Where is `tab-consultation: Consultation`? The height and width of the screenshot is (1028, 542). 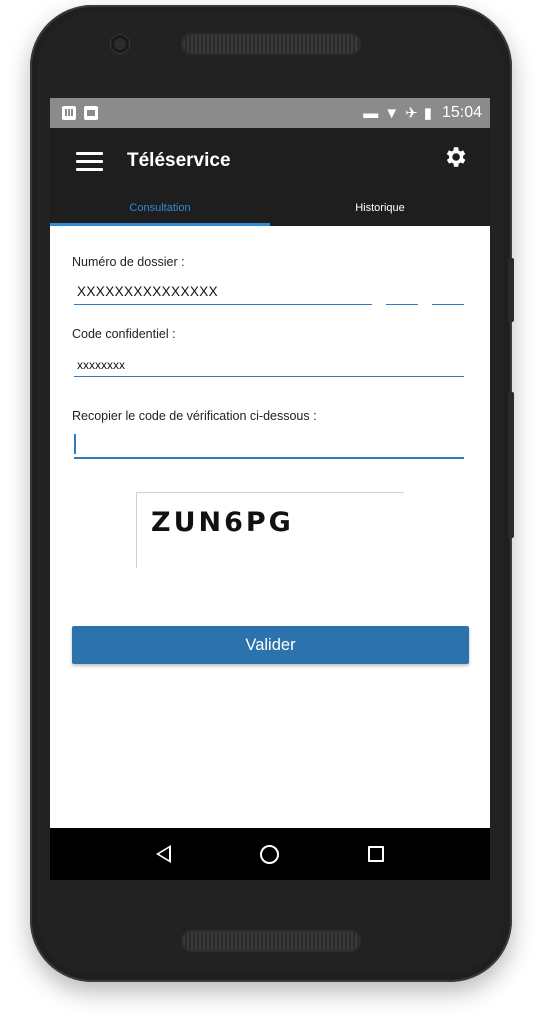
tab-consultation: Consultation is located at coordinates (160, 210).